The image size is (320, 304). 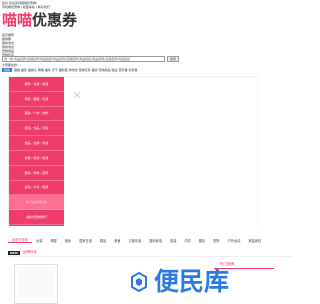 I want to click on hot-search-tag: 热搜, so click(x=7, y=70).